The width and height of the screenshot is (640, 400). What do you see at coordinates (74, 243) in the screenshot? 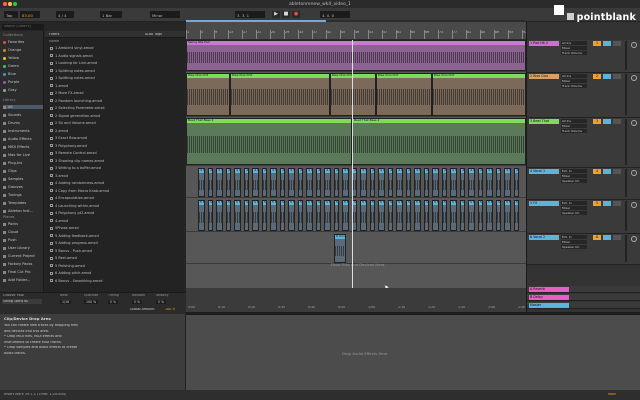
I see `file-item: 5 Adding progress.amxd` at bounding box center [74, 243].